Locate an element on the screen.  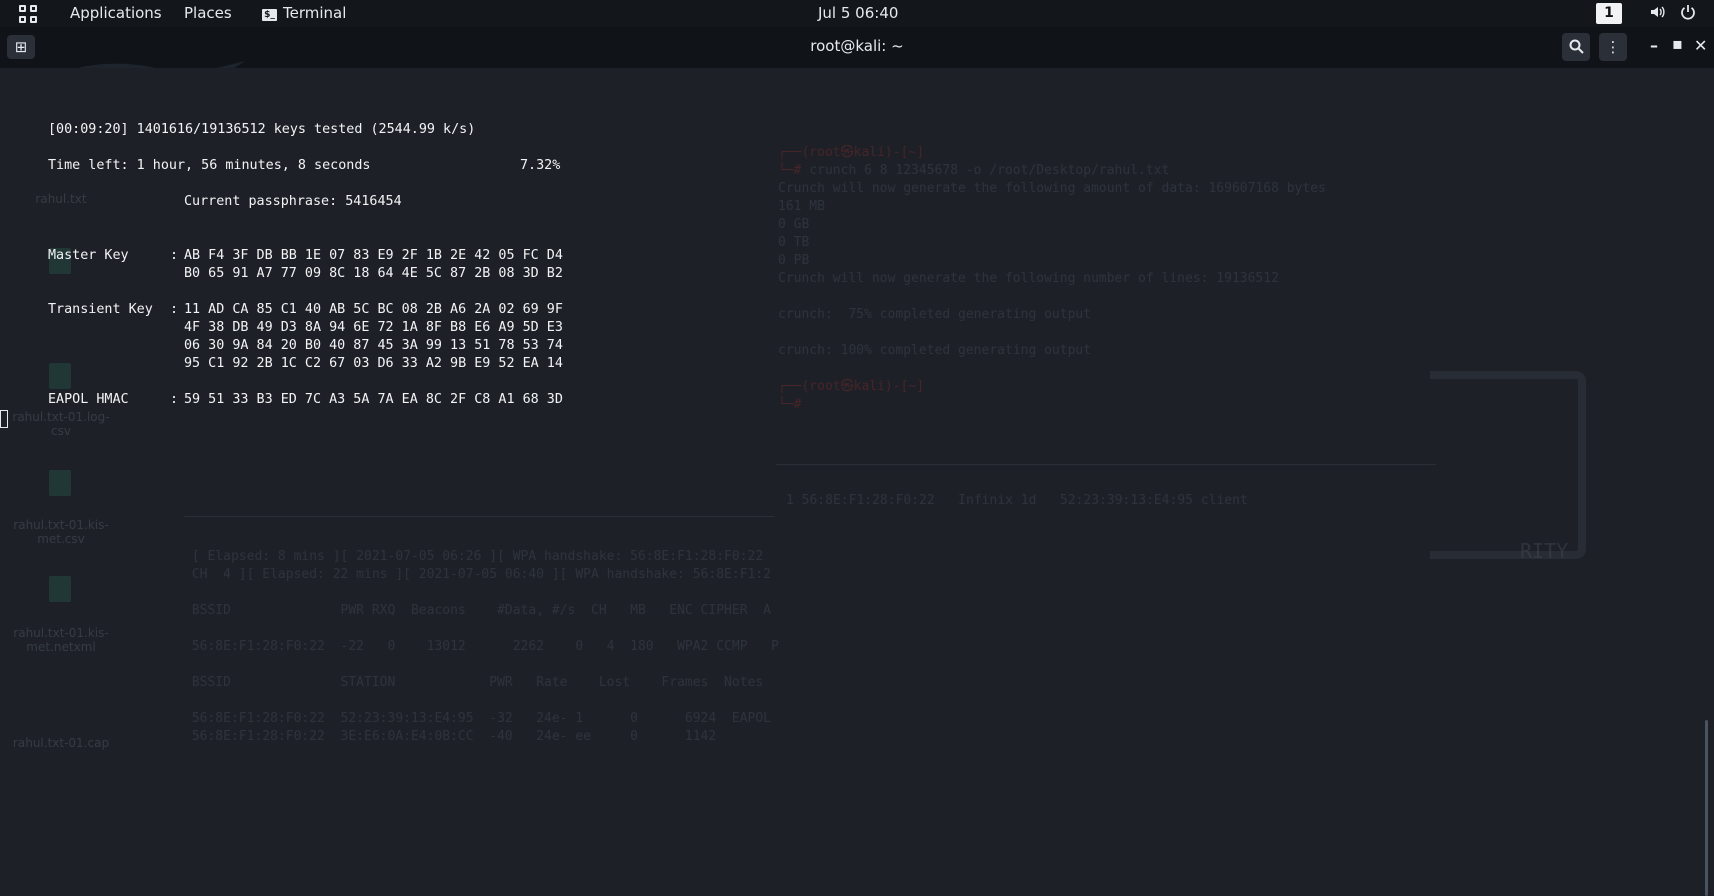
terminal-titlebar: ⊞ root@kali: ~ ⋮ – ▪ ✕ is located at coordinates (857, 57).